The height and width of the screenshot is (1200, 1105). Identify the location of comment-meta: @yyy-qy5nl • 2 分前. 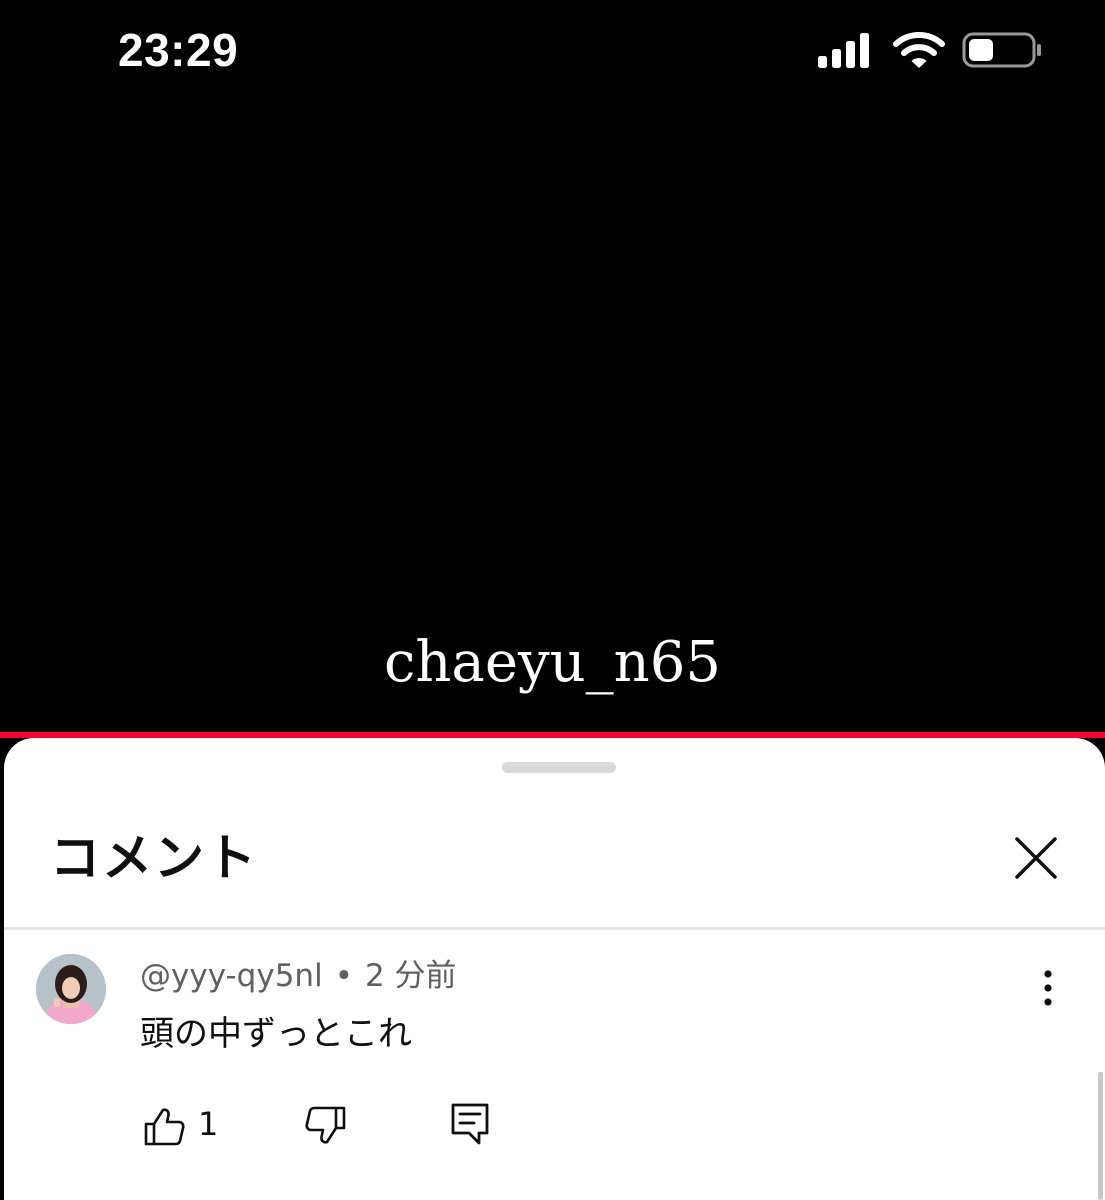
(298, 976).